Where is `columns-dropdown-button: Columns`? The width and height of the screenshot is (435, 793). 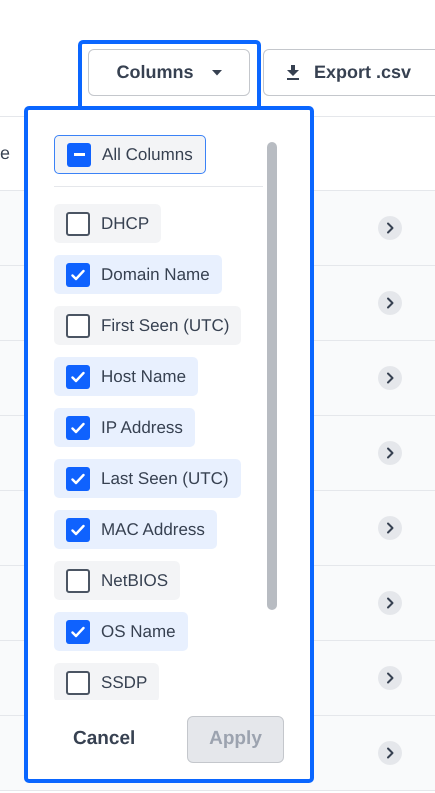 columns-dropdown-button: Columns is located at coordinates (169, 72).